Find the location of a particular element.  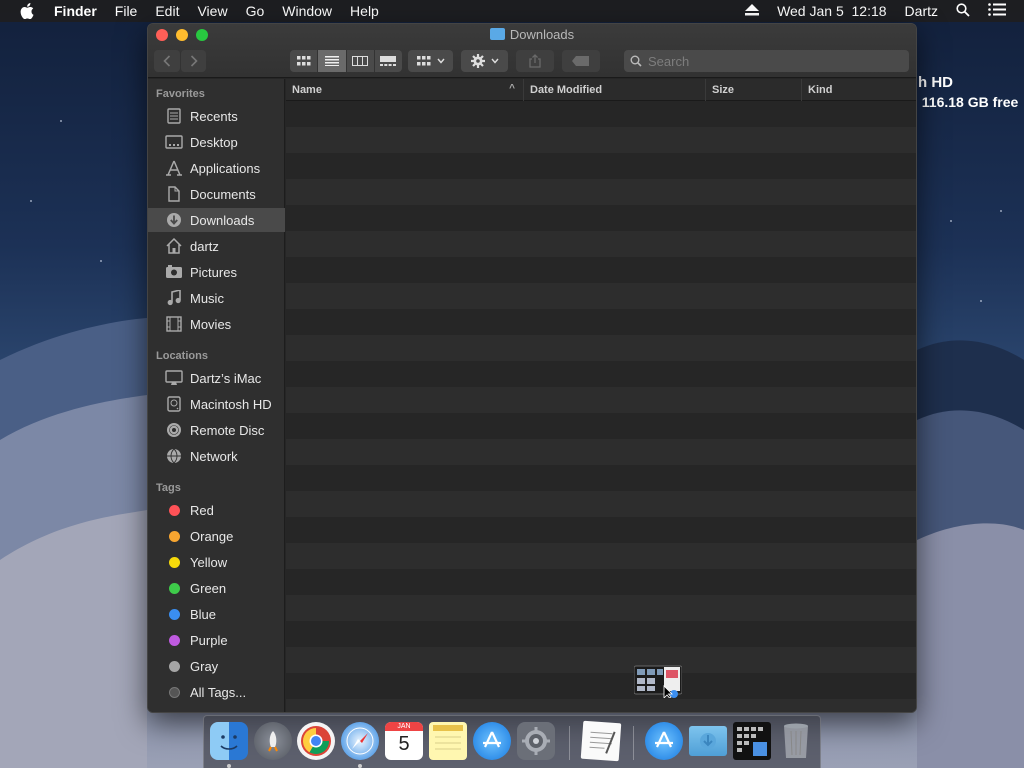

sidebar-item-downloads: Downloads is located at coordinates (216, 220).